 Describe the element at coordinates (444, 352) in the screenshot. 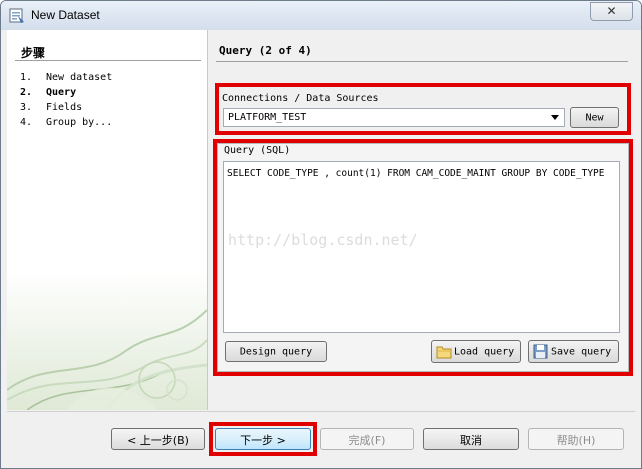

I see `folder-icon` at that location.